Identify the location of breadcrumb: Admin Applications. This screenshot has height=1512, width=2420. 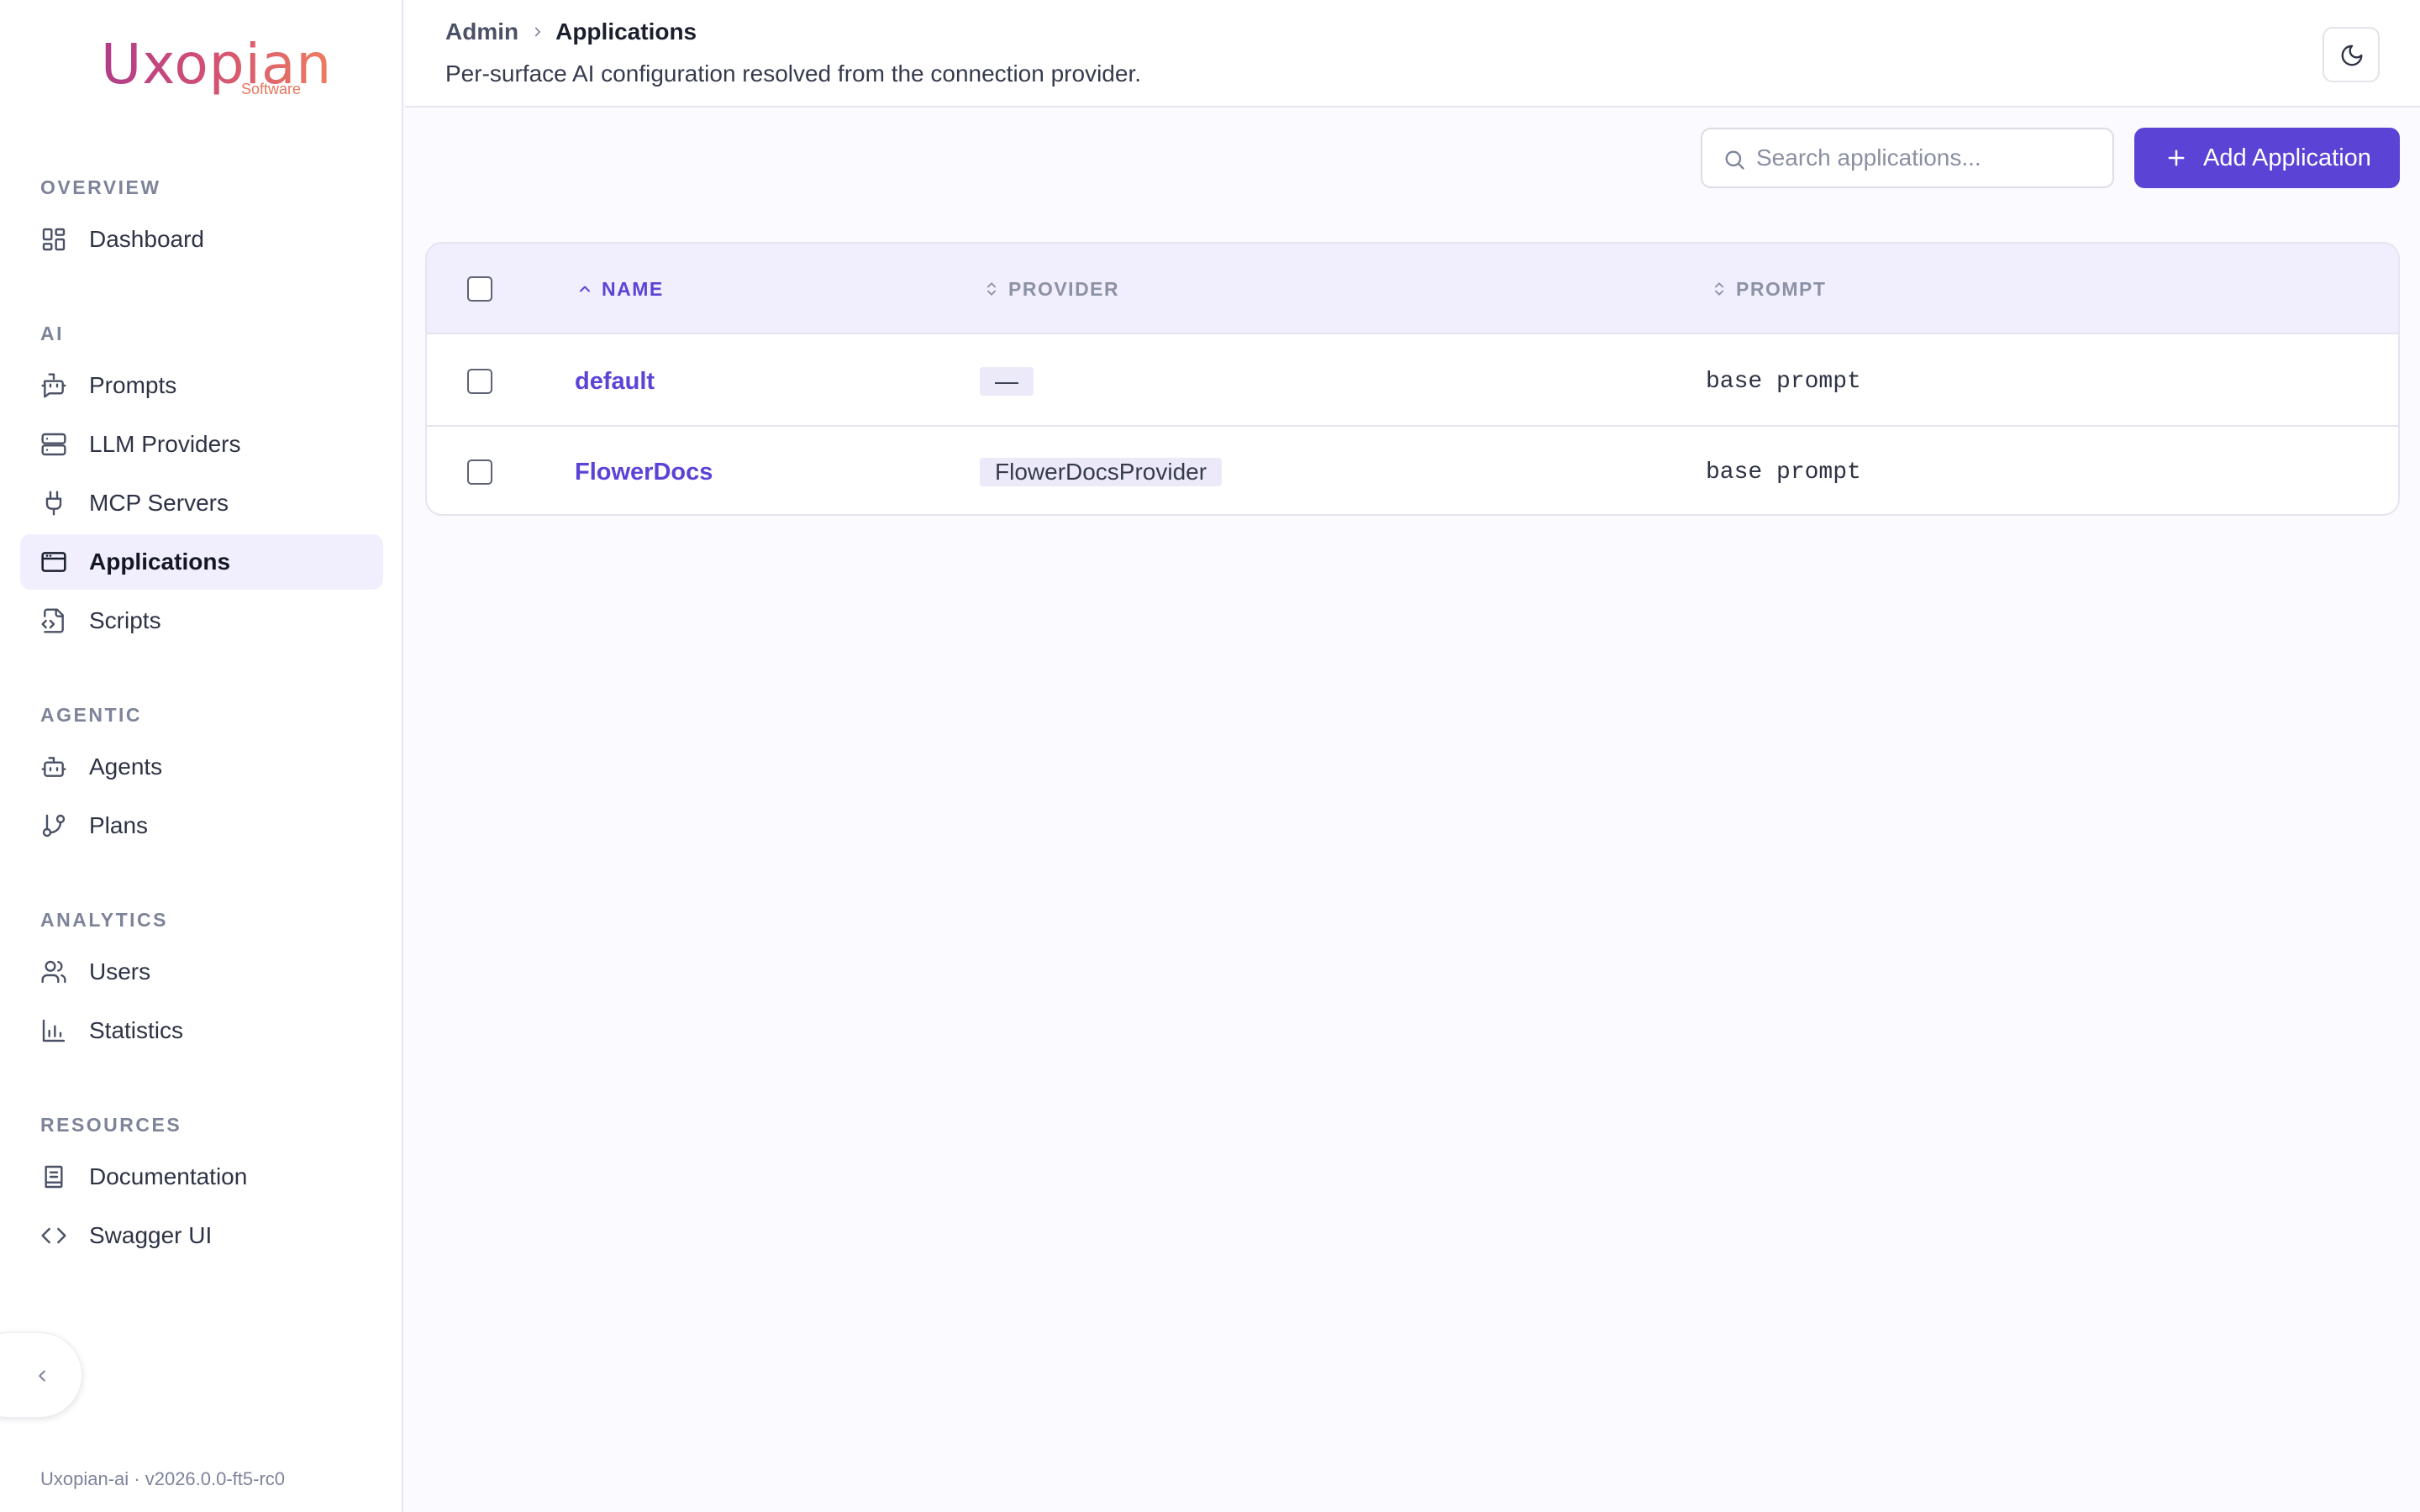
(571, 31).